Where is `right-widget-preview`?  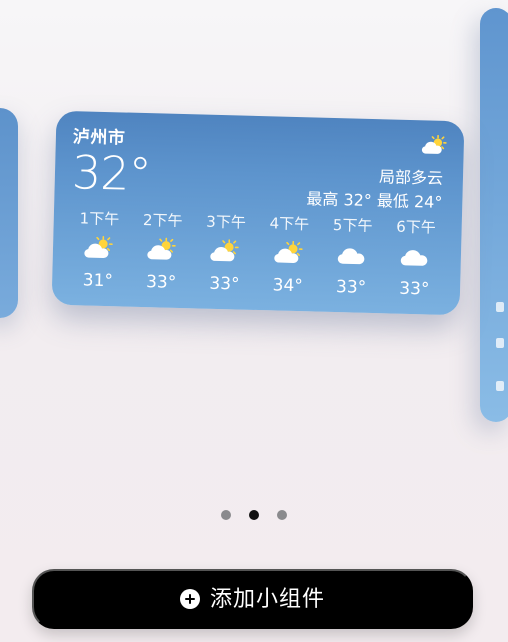 right-widget-preview is located at coordinates (494, 215).